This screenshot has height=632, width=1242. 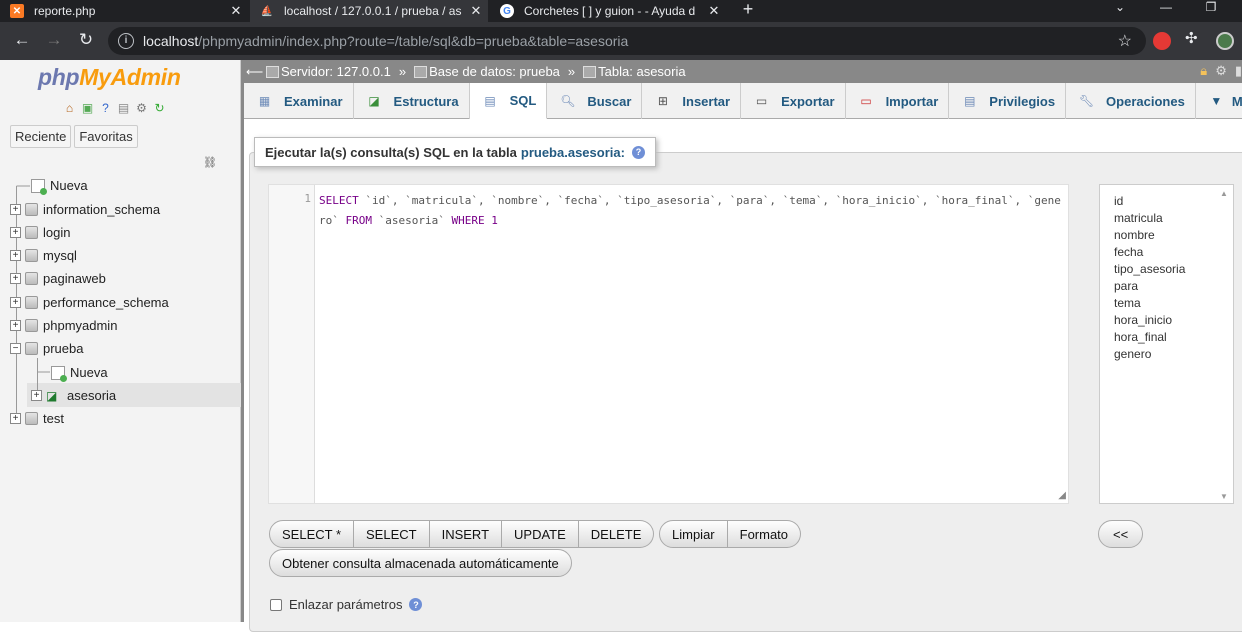 What do you see at coordinates (1211, 7) in the screenshot?
I see `restore-icon: ❐` at bounding box center [1211, 7].